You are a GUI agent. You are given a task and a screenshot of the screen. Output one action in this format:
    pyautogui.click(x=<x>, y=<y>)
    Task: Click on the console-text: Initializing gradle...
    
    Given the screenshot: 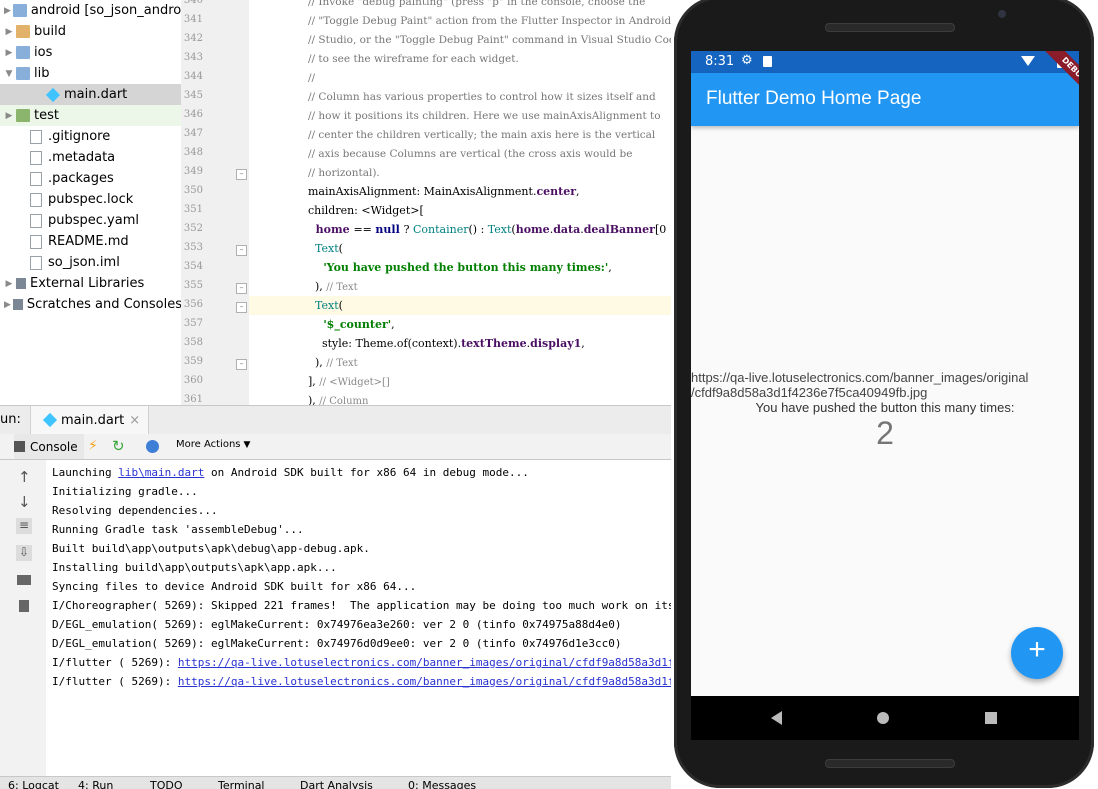 What is the action you would take?
    pyautogui.click(x=125, y=491)
    